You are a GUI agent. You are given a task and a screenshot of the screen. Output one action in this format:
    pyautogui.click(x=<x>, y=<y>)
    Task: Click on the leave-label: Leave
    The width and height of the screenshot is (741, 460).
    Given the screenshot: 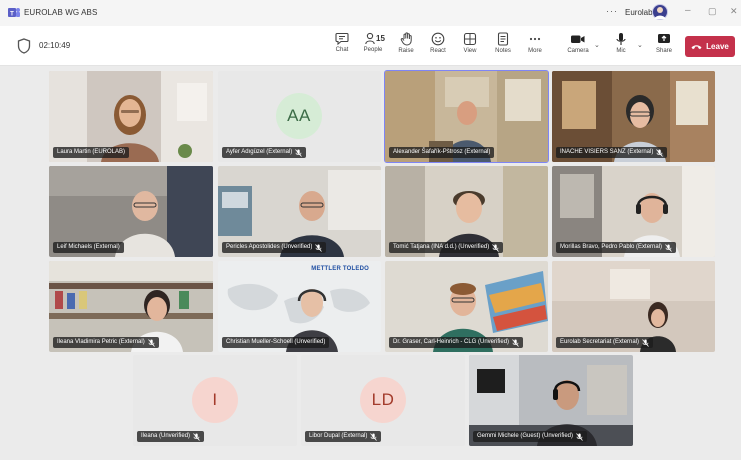 What is the action you would take?
    pyautogui.click(x=717, y=46)
    